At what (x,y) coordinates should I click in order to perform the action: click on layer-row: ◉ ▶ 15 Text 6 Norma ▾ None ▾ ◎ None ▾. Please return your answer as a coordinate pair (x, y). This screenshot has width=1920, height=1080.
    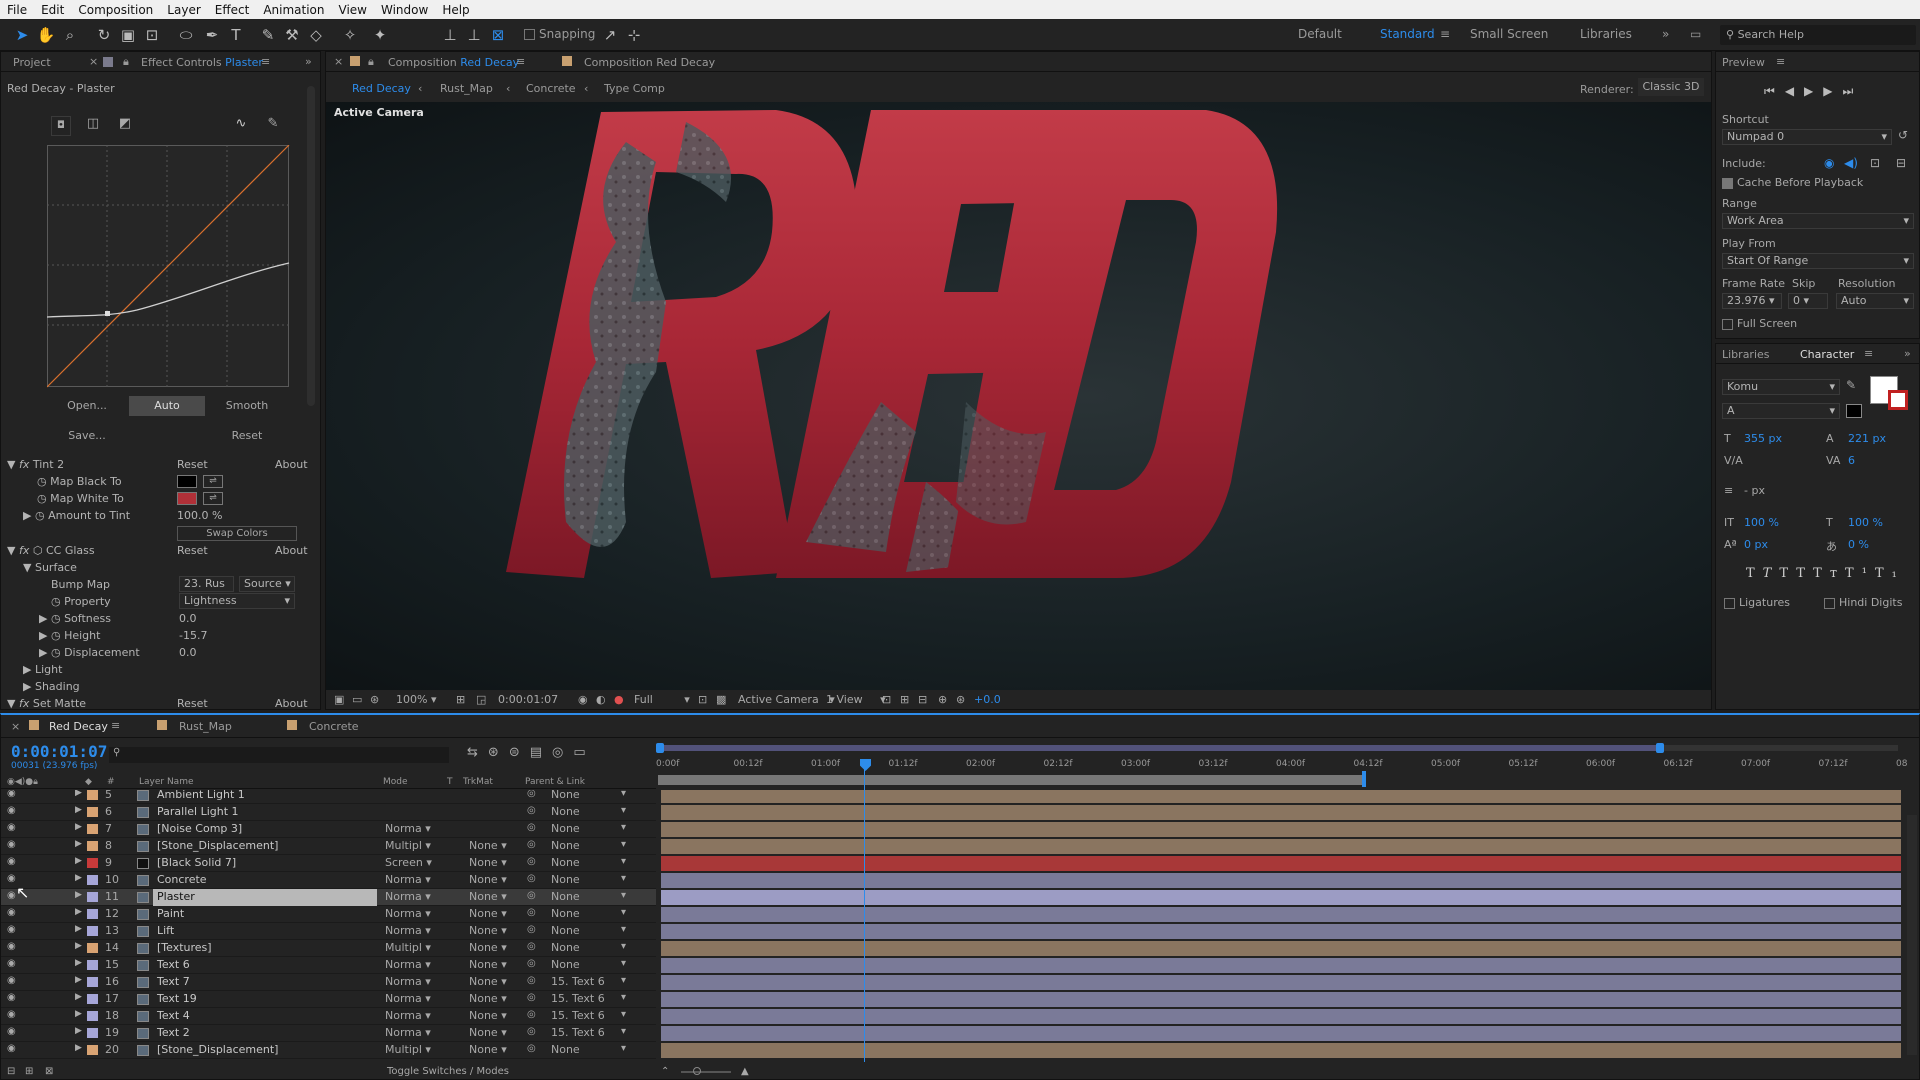
    Looking at the image, I should click on (953, 965).